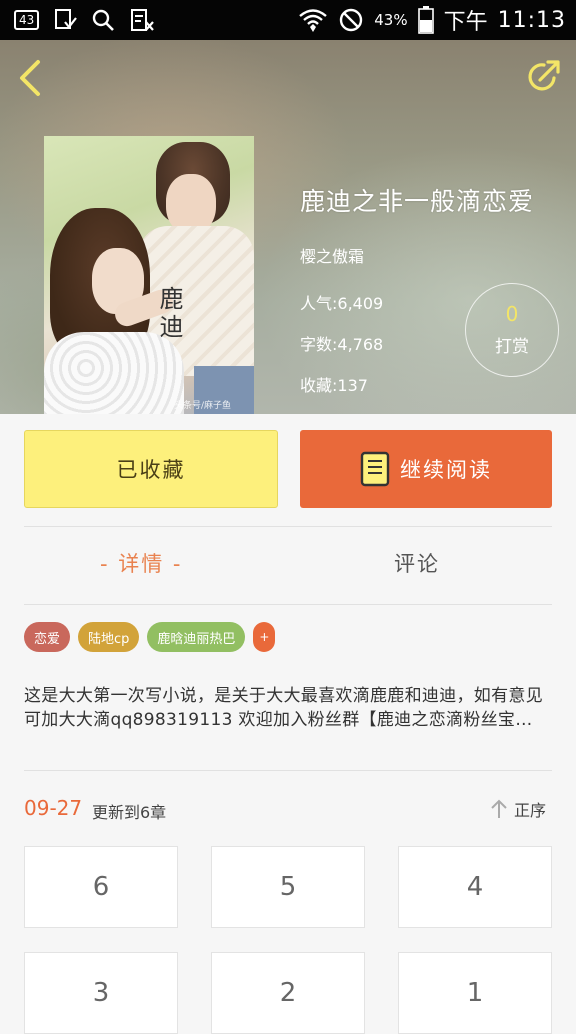 The width and height of the screenshot is (576, 1034). What do you see at coordinates (191, 204) in the screenshot?
I see `cover-figure-face` at bounding box center [191, 204].